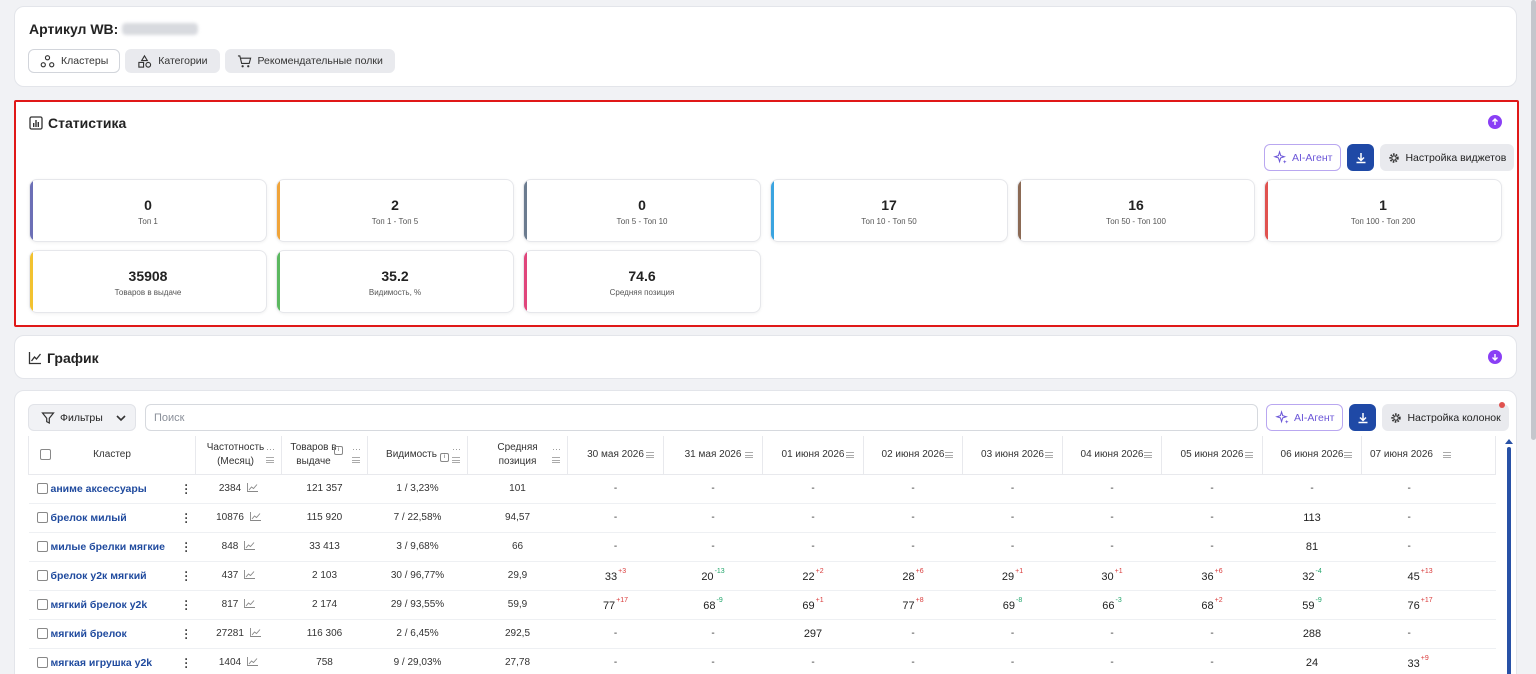 The height and width of the screenshot is (674, 1536). I want to click on table-ai-agent-button: AI-Агент, so click(1305, 417).